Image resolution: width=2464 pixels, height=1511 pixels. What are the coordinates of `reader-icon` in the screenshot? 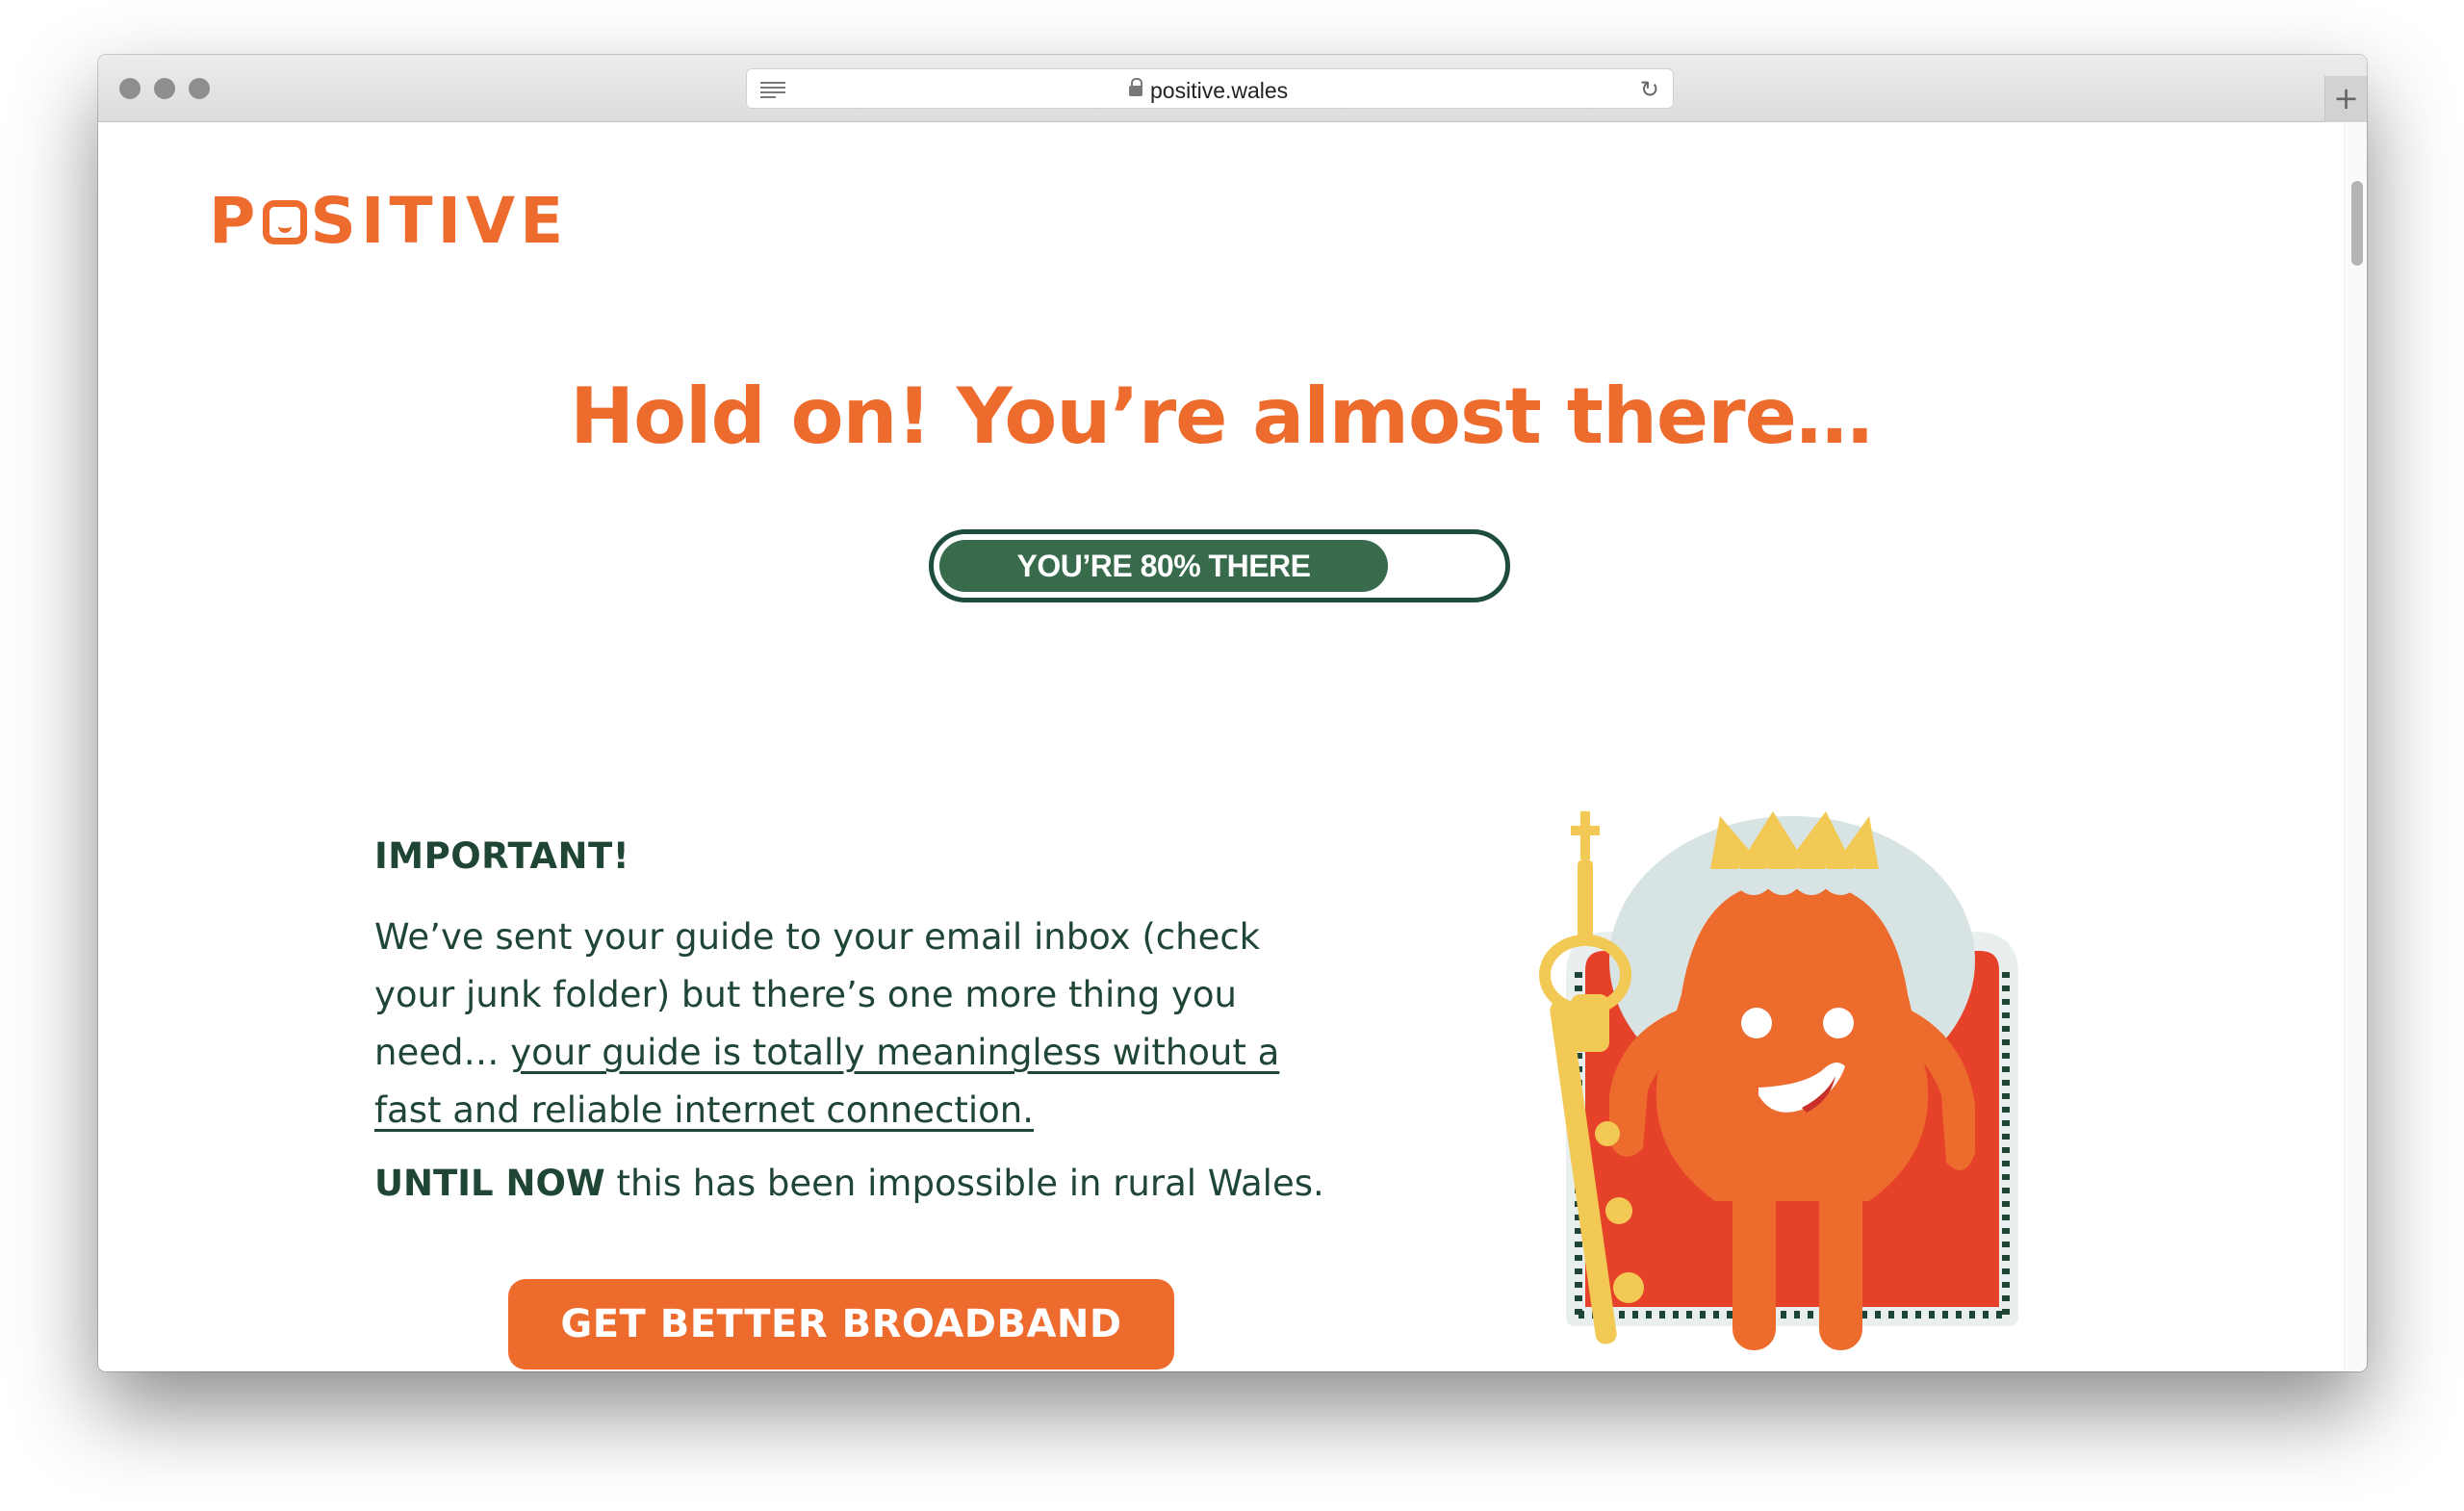 It's located at (772, 90).